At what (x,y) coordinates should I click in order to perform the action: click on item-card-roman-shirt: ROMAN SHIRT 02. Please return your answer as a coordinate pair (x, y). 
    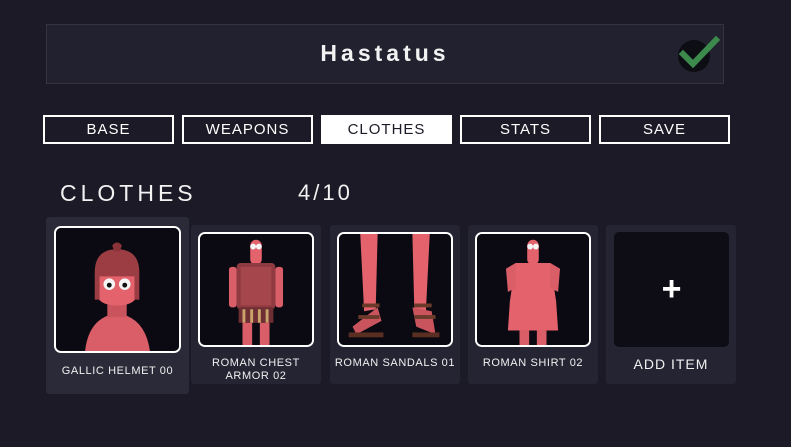
    Looking at the image, I should click on (533, 304).